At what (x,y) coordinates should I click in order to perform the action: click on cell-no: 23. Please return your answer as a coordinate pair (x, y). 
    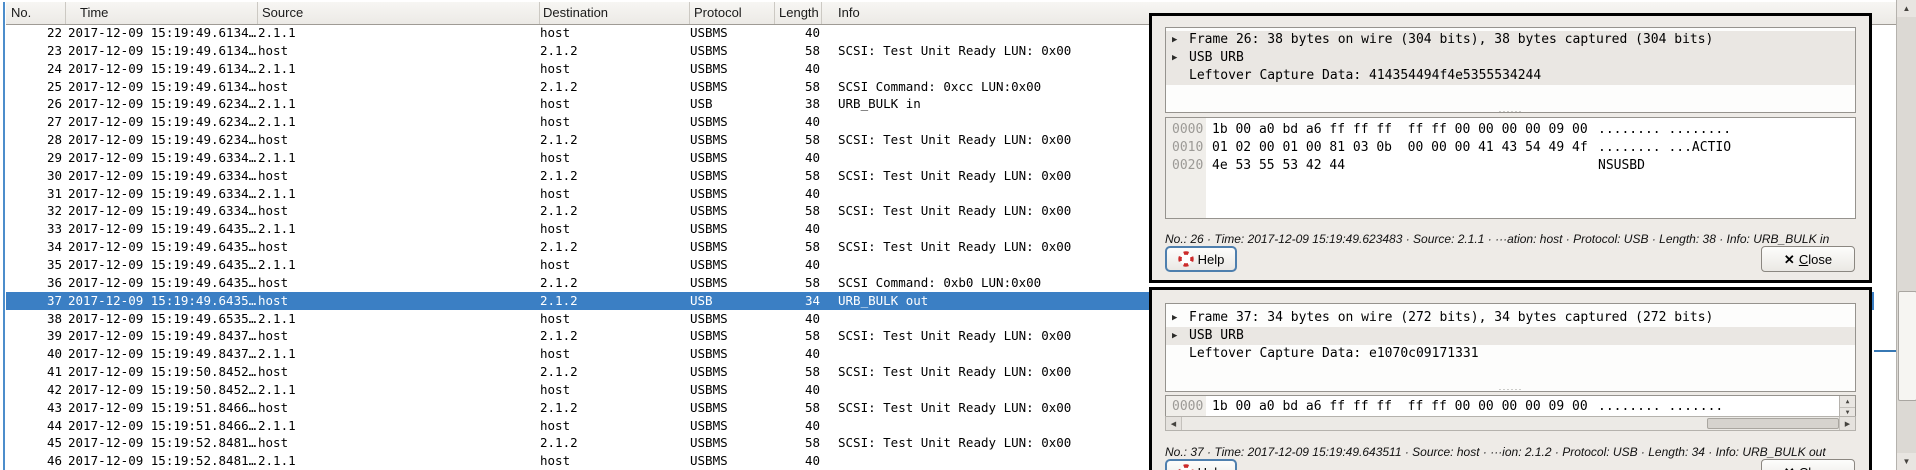
    Looking at the image, I should click on (54, 50).